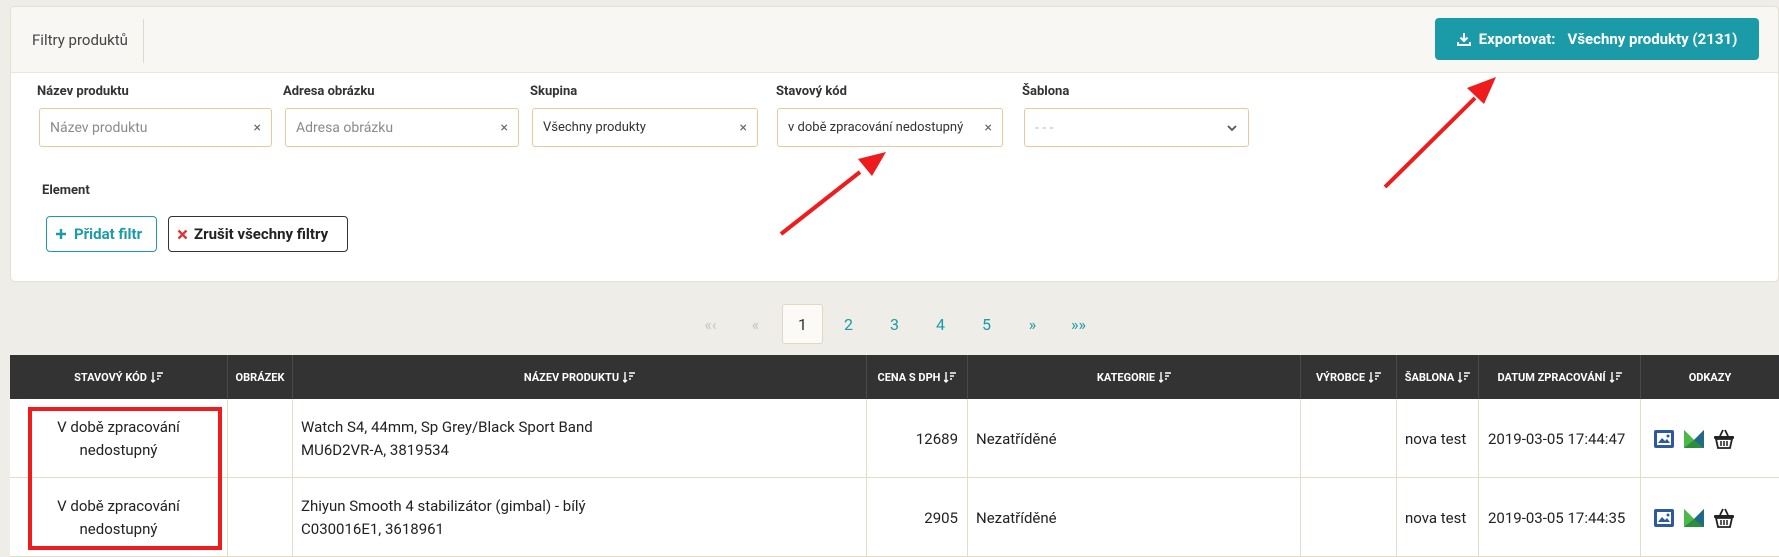  What do you see at coordinates (1560, 438) in the screenshot?
I see `cell-date: 2019-03-05 17:44:47` at bounding box center [1560, 438].